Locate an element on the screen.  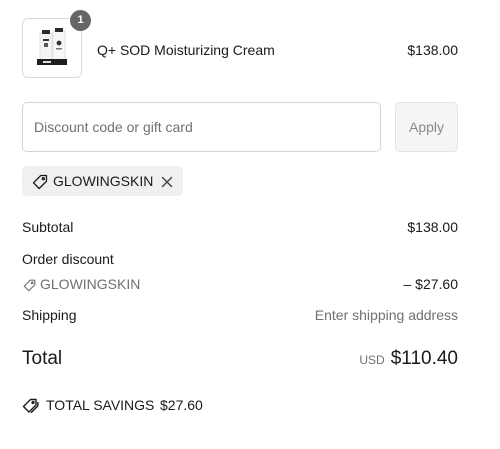
total-amount: $110.40 is located at coordinates (424, 358).